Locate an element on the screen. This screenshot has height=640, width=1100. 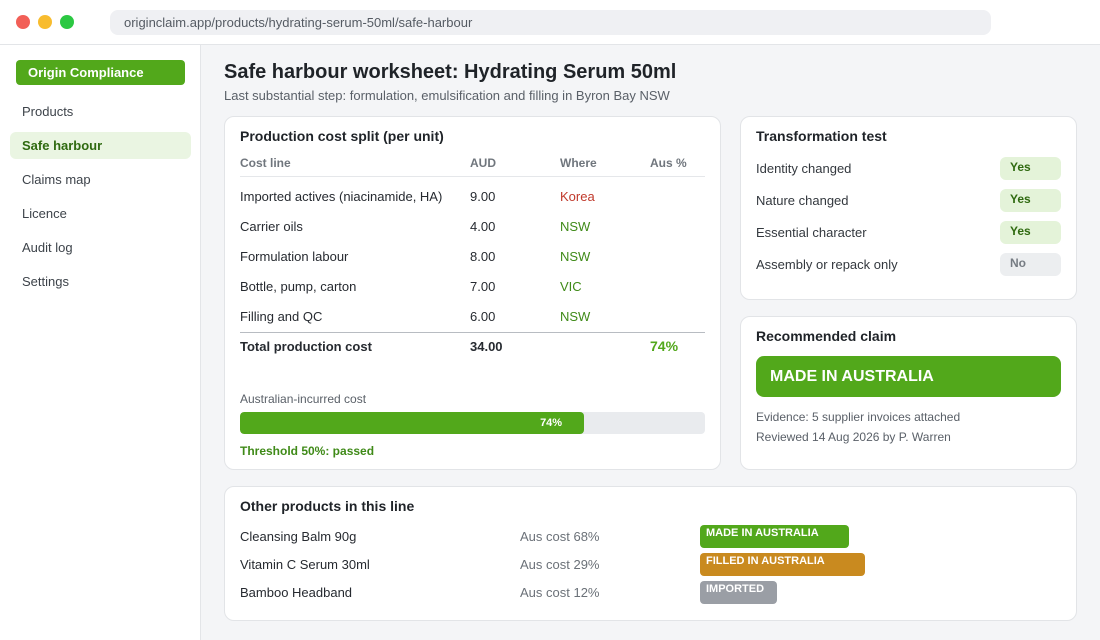
product-claim-badge: FILLED IN AUSTRALIA is located at coordinates (782, 564).